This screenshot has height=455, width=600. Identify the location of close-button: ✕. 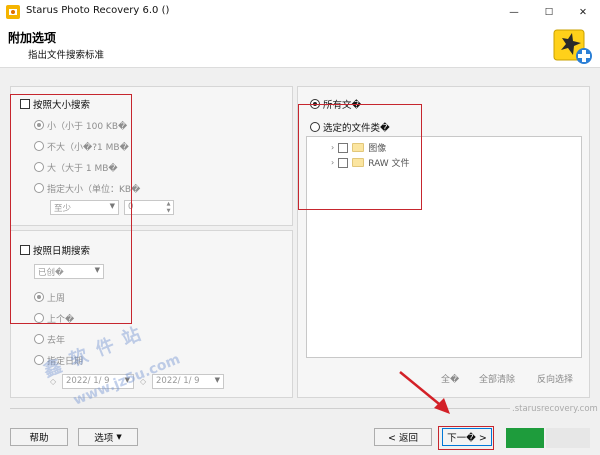
(583, 12).